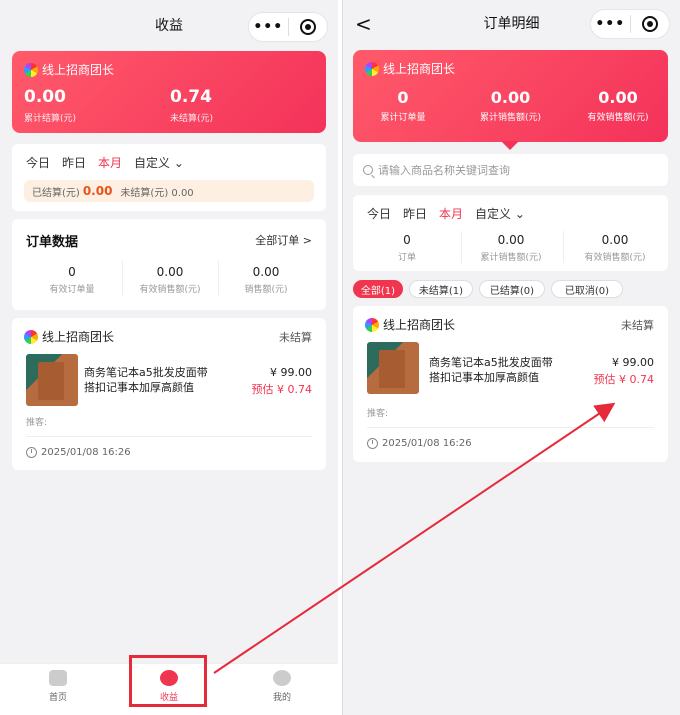  I want to click on stat-total-sales: 0.00 累计销售额(元), so click(511, 248).